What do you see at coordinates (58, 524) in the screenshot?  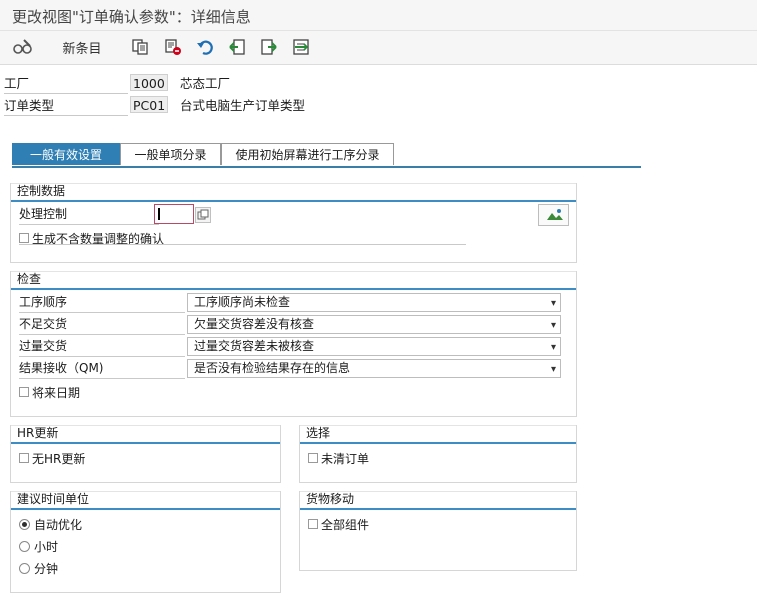 I see `radio-label: 自动优化` at bounding box center [58, 524].